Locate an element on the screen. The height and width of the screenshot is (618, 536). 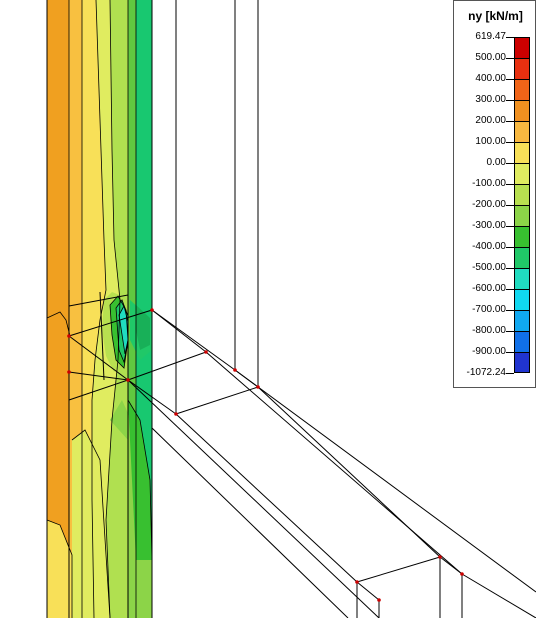
legend-label: 0.00 is located at coordinates (496, 162).